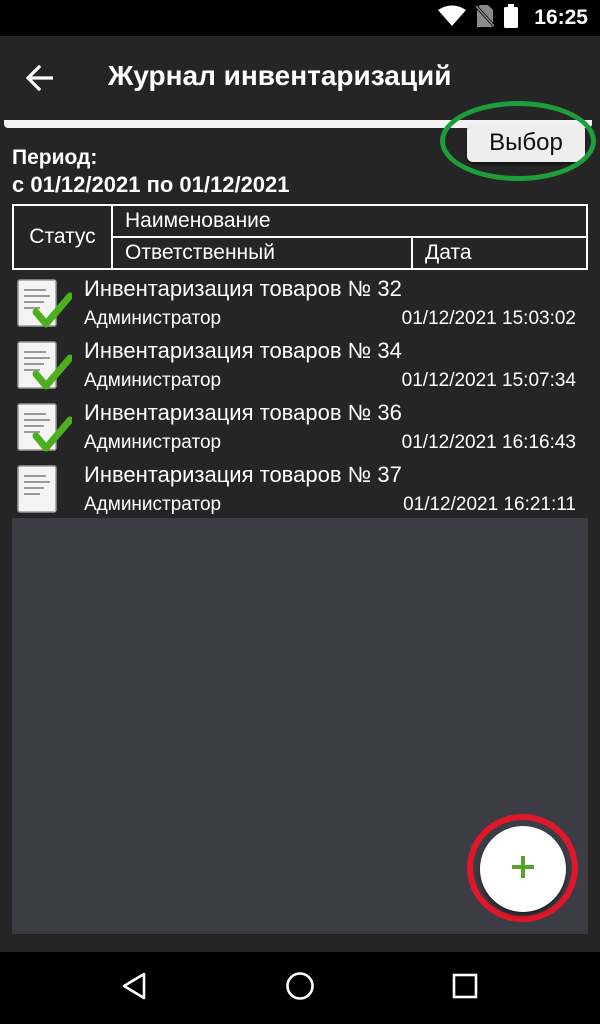 The image size is (600, 1024). I want to click on nav-back-icon, so click(134, 988).